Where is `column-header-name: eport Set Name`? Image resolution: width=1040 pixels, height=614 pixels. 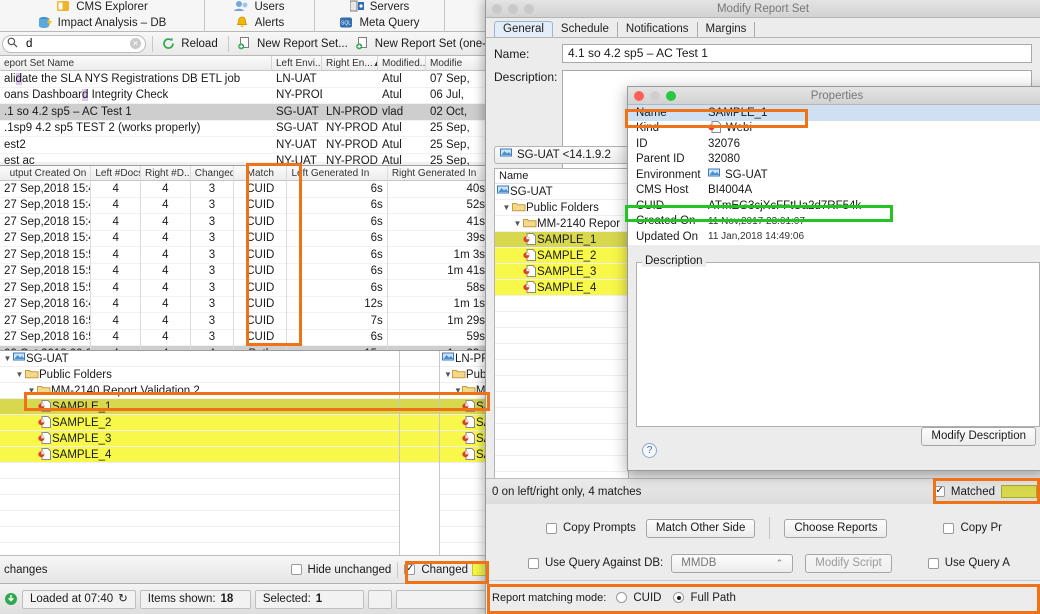
column-header-name: eport Set Name is located at coordinates (136, 63).